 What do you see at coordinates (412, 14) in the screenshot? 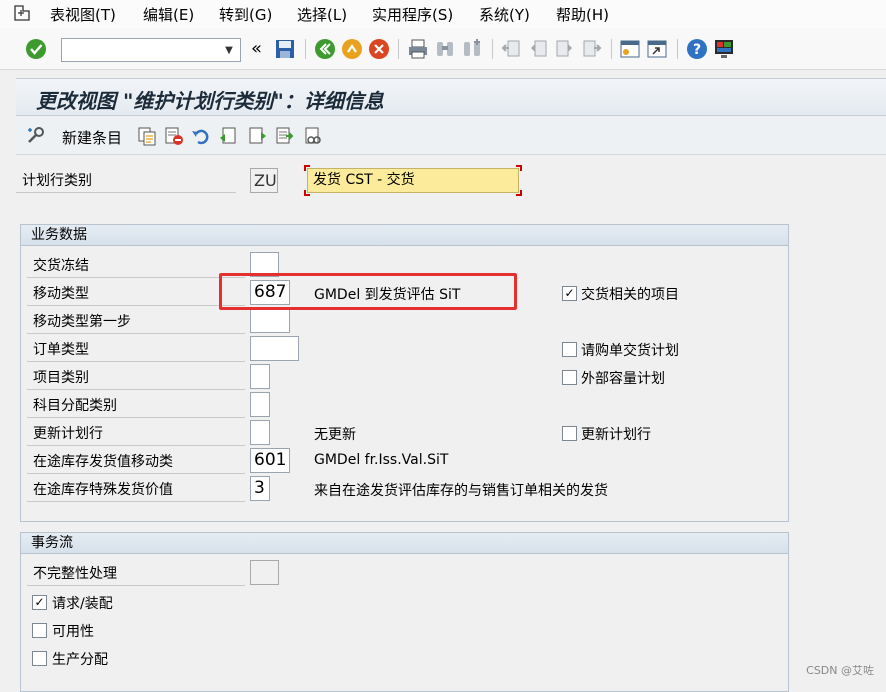
I see `menu-utilities: 实用程序(S)` at bounding box center [412, 14].